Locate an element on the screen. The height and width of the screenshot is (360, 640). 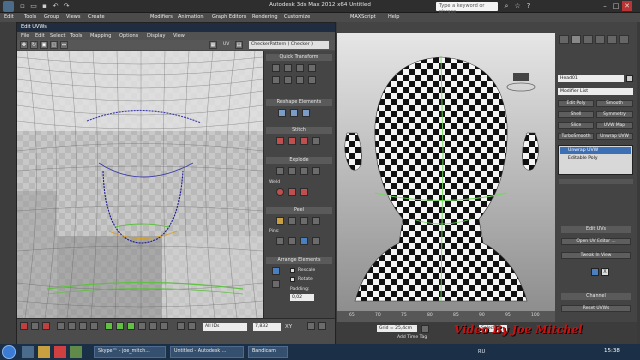
motion-tab-icon is located at coordinates (600, 39).